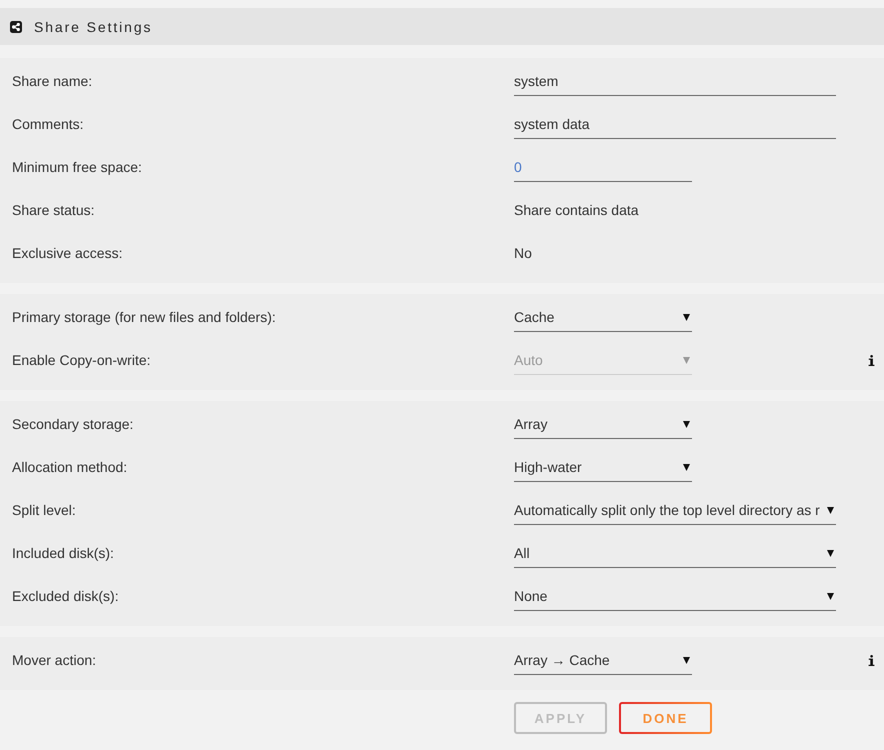 The image size is (884, 750). I want to click on text-field: system, so click(675, 83).